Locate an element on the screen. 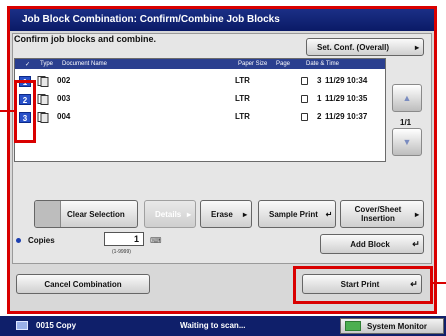  table-row: 1 002 LTR 3 11/29 10:34 is located at coordinates (200, 81).